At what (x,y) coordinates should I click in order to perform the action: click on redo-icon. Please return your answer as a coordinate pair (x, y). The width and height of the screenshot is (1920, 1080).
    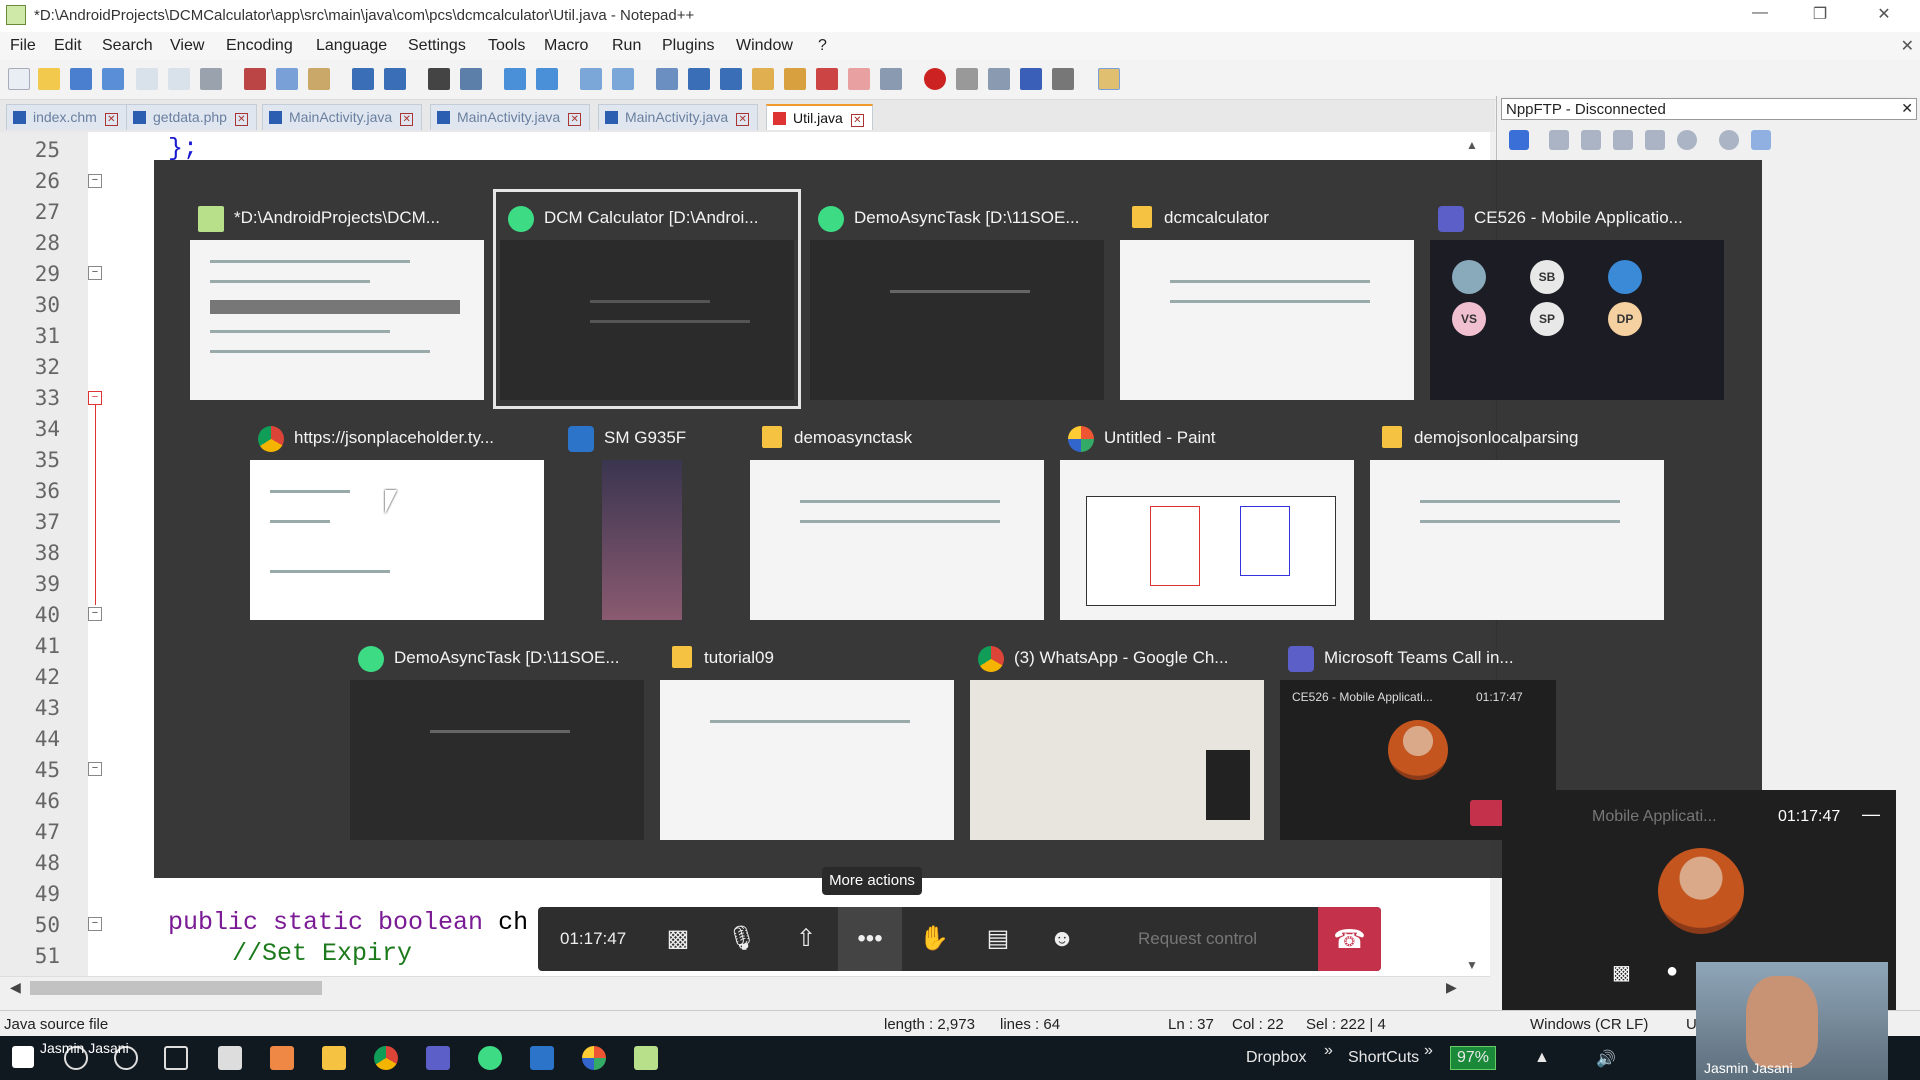
    Looking at the image, I should click on (395, 79).